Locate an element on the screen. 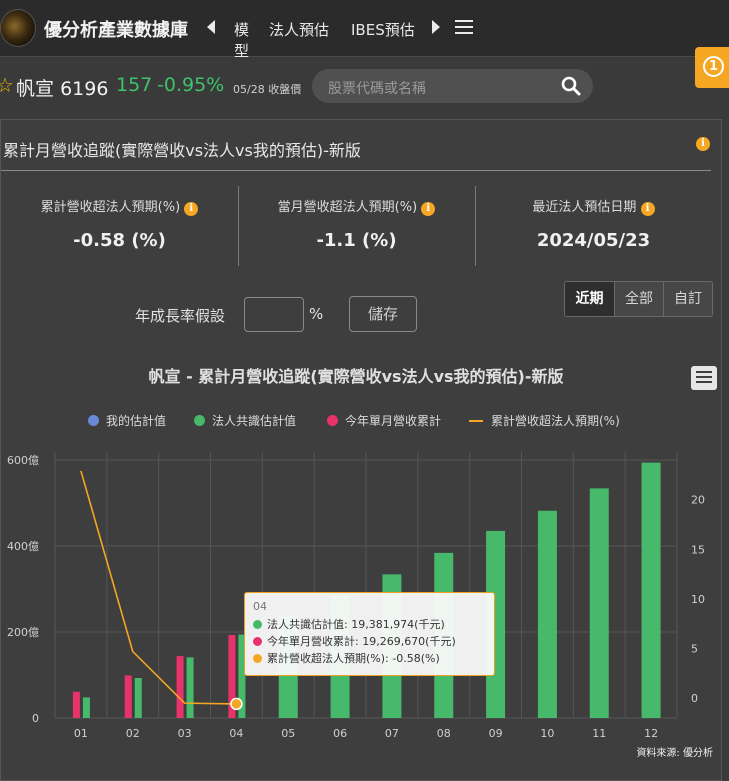  y-axis-left-tick: 600億 is located at coordinates (23, 460).